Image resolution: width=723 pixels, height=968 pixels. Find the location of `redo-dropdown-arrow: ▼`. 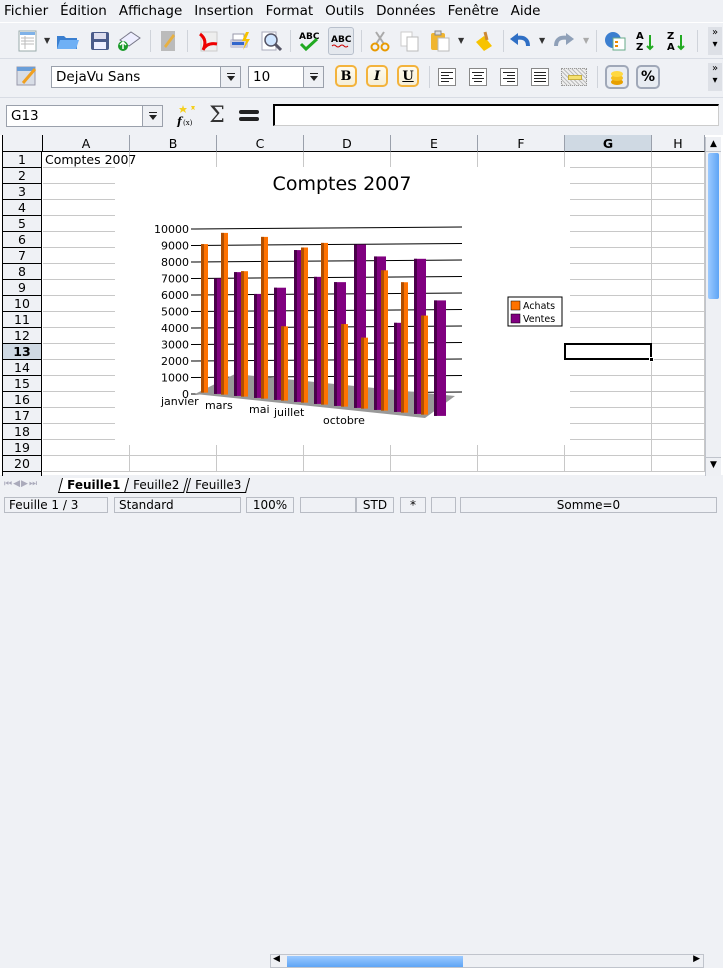

redo-dropdown-arrow: ▼ is located at coordinates (586, 40).